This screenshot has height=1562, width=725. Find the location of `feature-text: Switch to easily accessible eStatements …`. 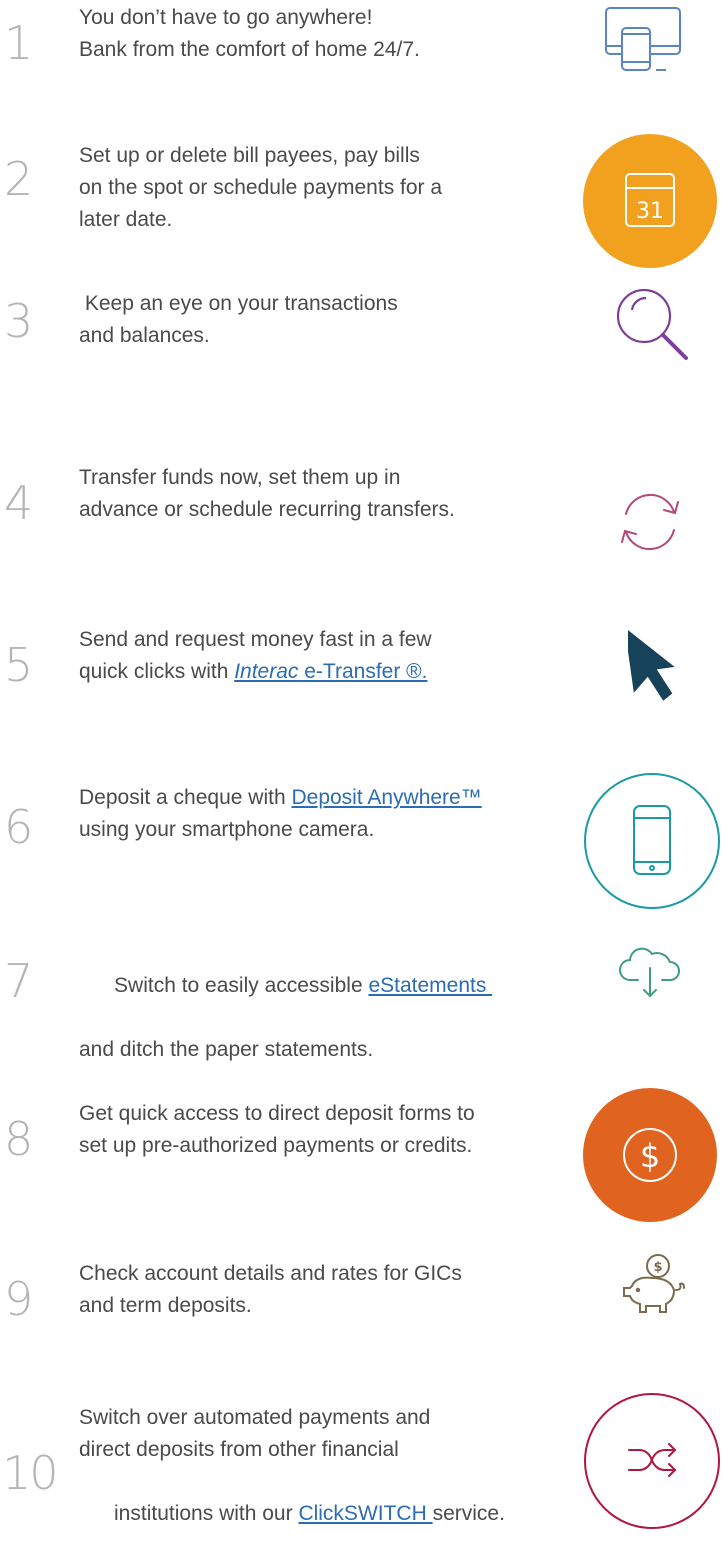

feature-text: Switch to easily accessible eStatements … is located at coordinates (286, 1017).